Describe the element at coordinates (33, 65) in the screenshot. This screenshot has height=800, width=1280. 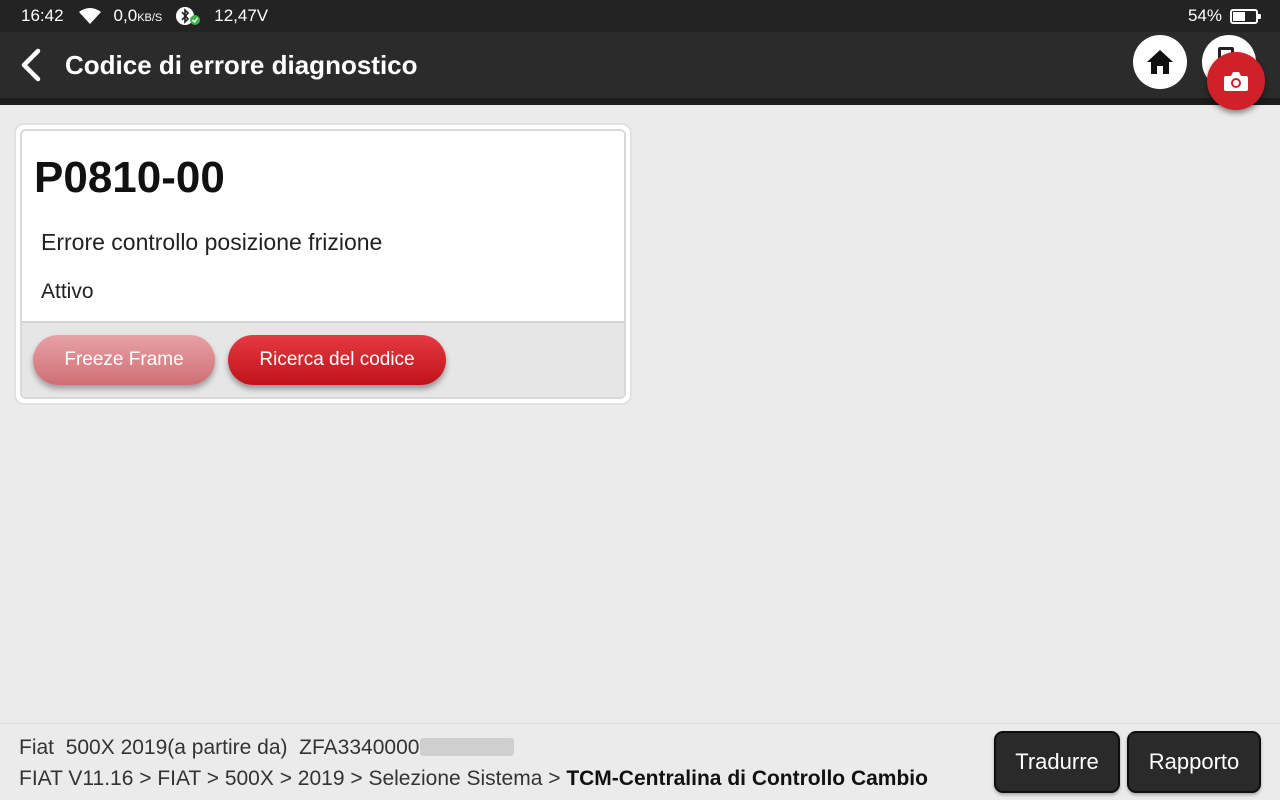
I see `back-icon` at that location.